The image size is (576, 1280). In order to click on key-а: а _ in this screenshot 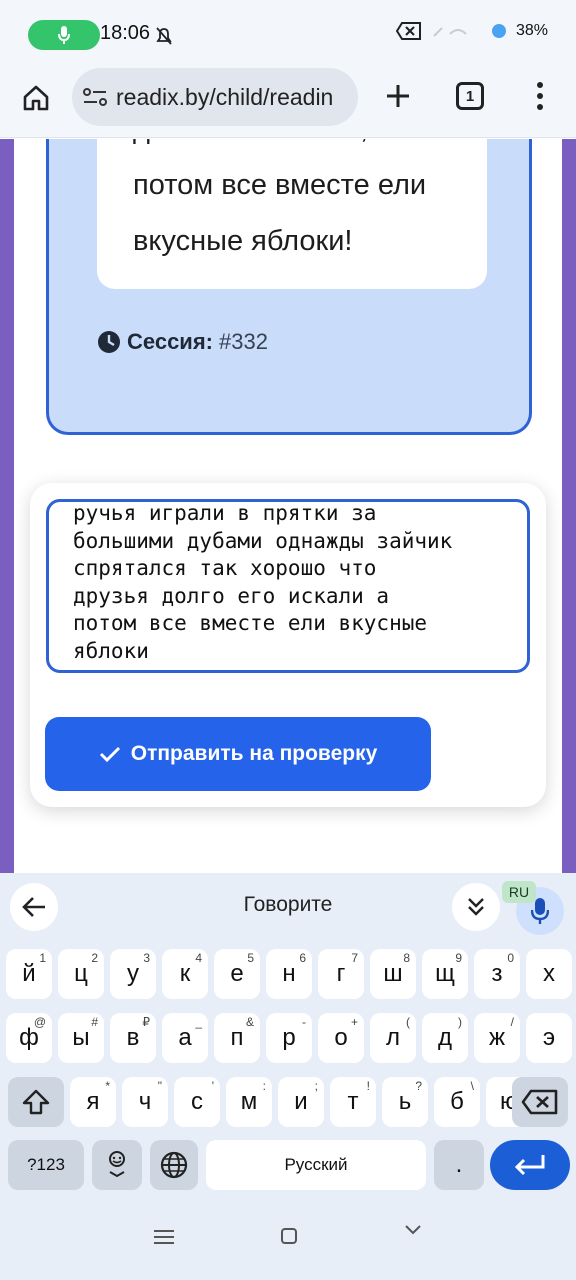, I will do `click(185, 1038)`.